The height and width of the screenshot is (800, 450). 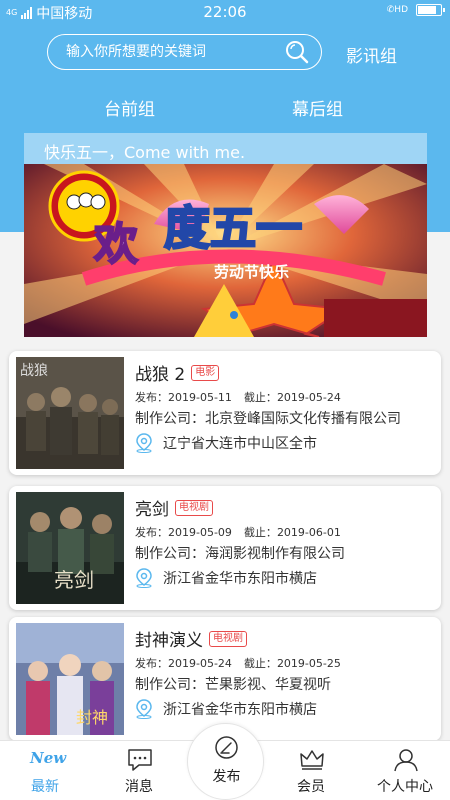 What do you see at coordinates (139, 787) in the screenshot?
I see `nav-label-messages: 消息` at bounding box center [139, 787].